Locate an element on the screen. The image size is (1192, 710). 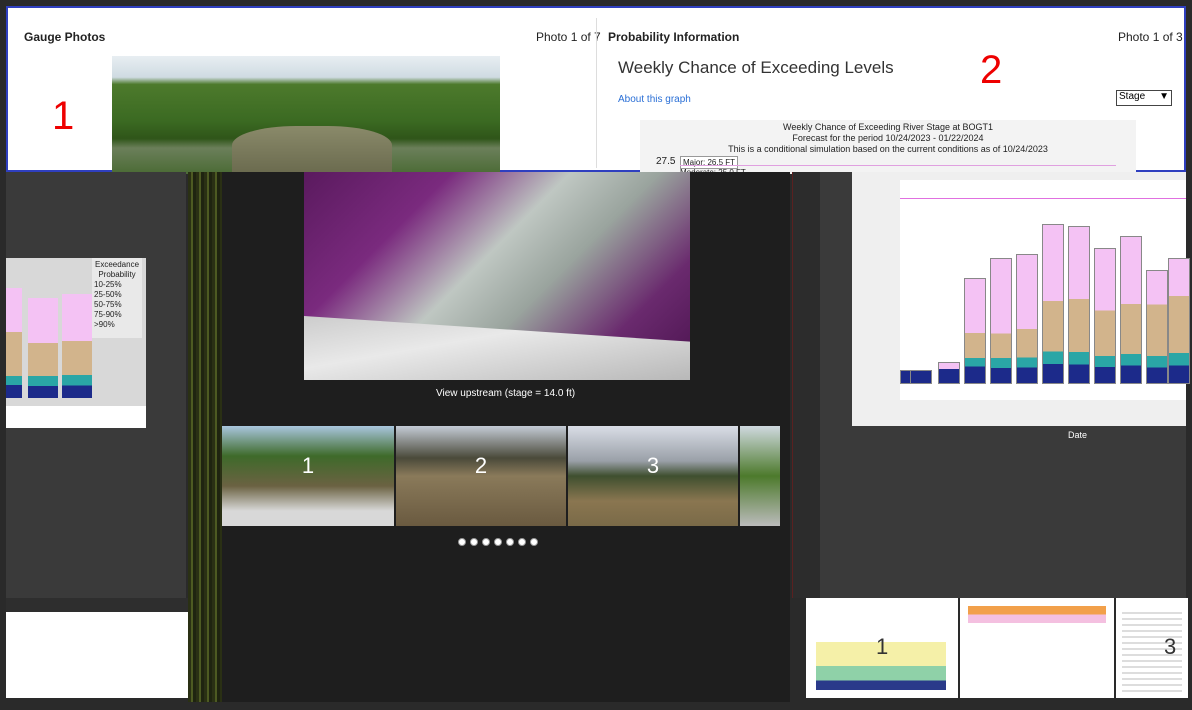
olive-glitch-band is located at coordinates (205, 437).